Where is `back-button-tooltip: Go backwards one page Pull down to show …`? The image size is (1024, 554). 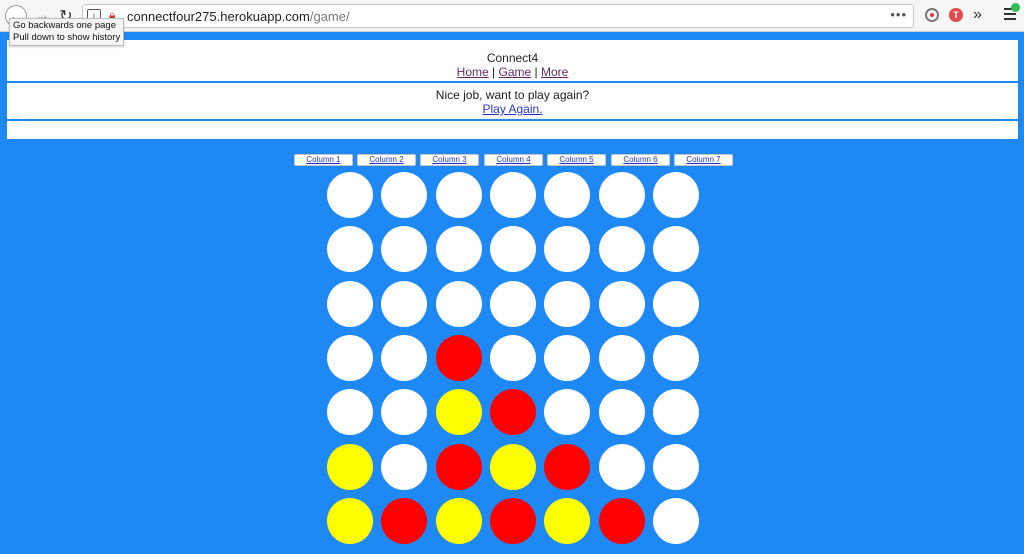
back-button-tooltip: Go backwards one page Pull down to show … is located at coordinates (67, 32).